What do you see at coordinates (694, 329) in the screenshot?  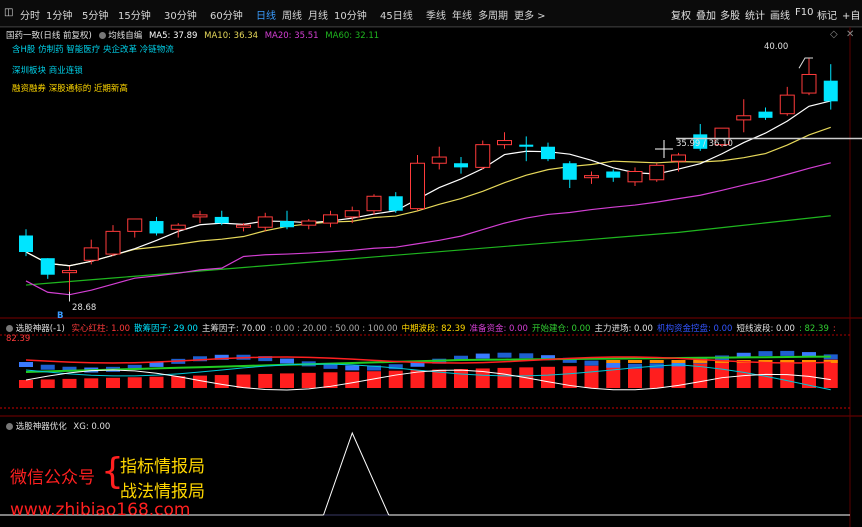 I see `sub1-item-8: 机构资金控盘: 0.00` at bounding box center [694, 329].